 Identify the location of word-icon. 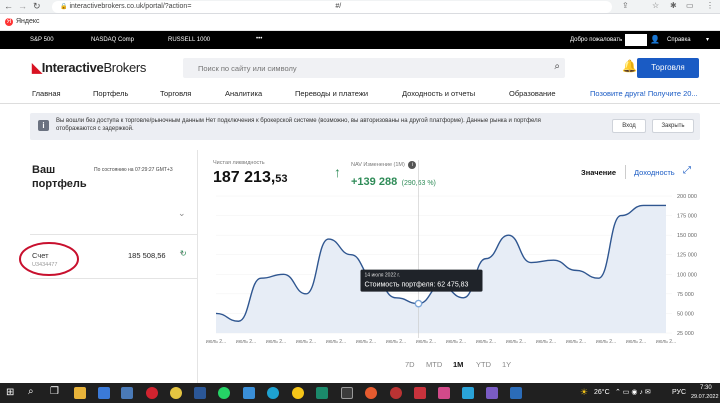
(200, 393).